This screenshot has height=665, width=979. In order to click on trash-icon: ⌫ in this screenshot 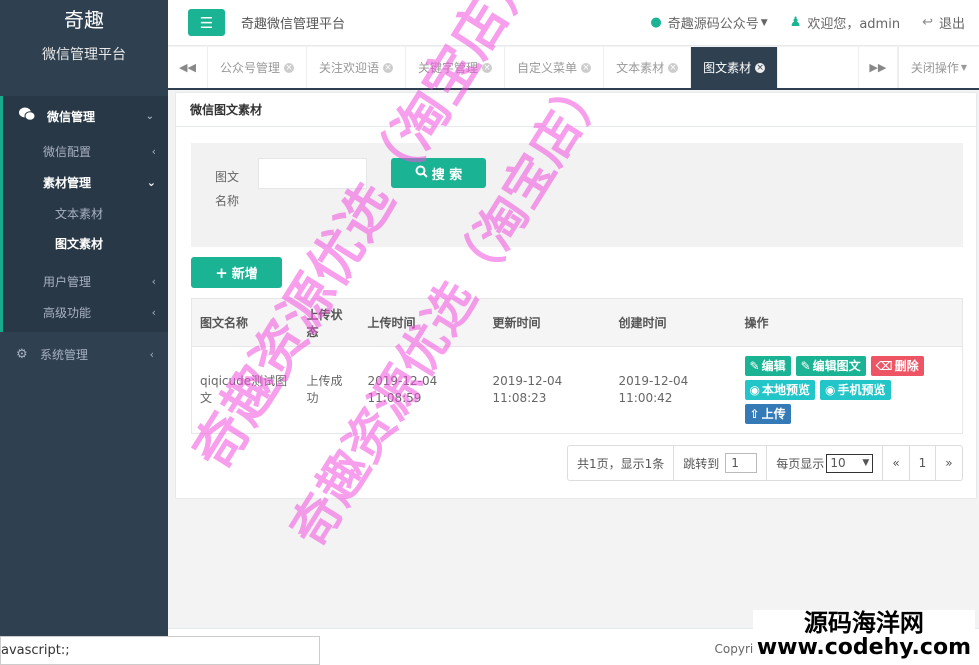, I will do `click(884, 365)`.